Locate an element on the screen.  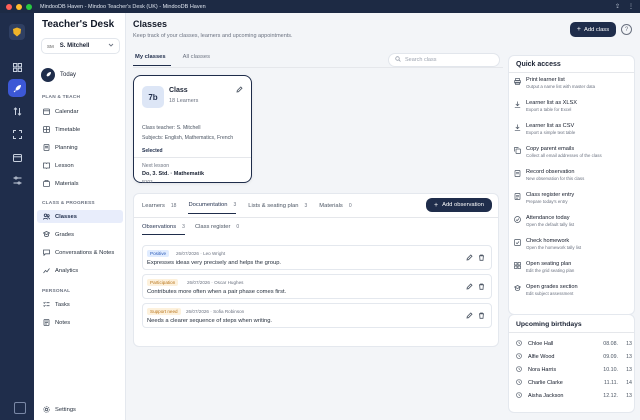
search-icon is located at coordinates (398, 60).